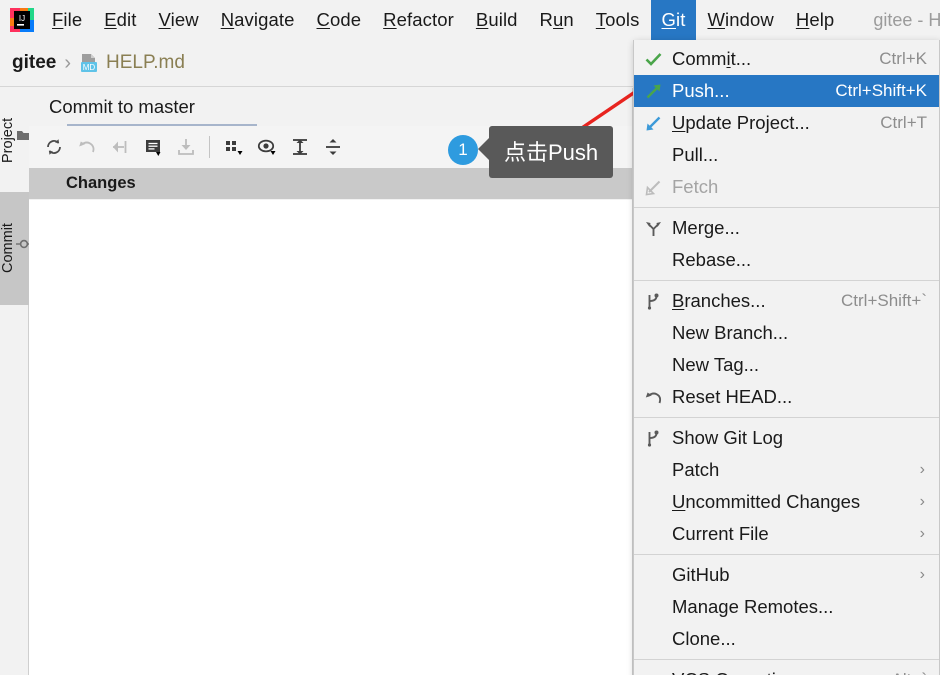 The height and width of the screenshot is (675, 940). I want to click on menu-item-uncommitted-changes: Uncommitted Changes ›, so click(786, 502).